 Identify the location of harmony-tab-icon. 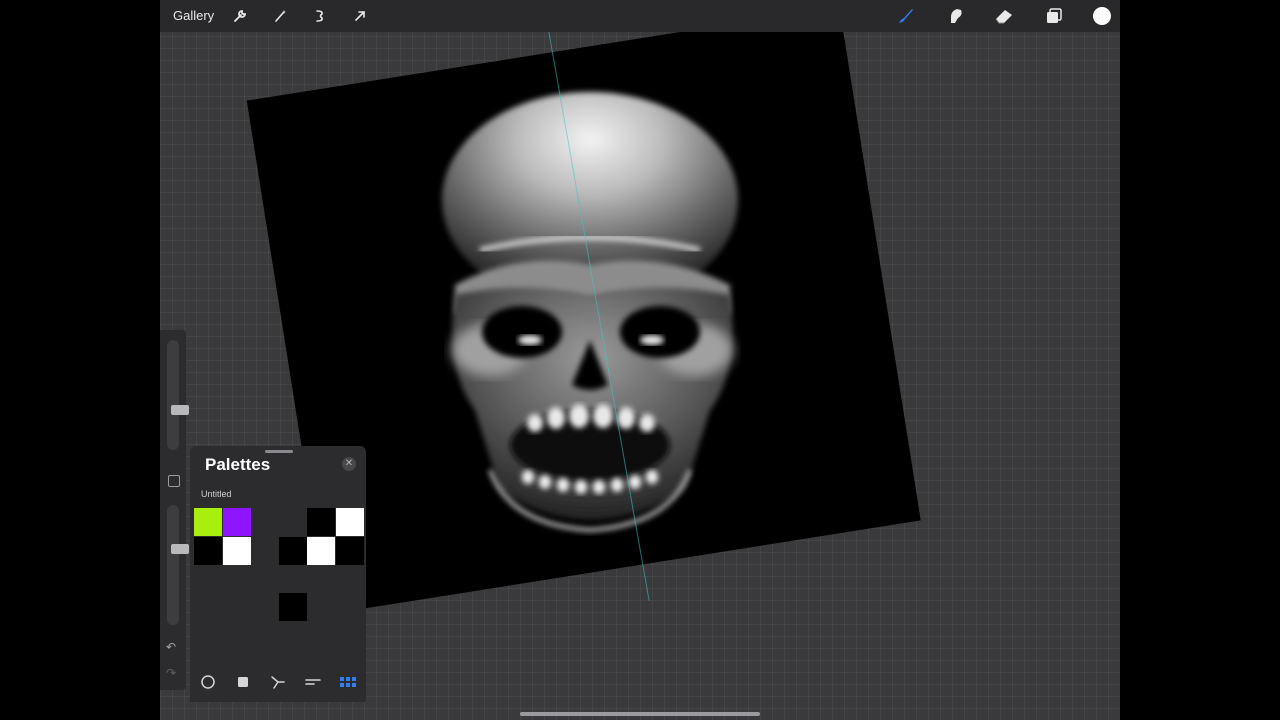
(278, 682).